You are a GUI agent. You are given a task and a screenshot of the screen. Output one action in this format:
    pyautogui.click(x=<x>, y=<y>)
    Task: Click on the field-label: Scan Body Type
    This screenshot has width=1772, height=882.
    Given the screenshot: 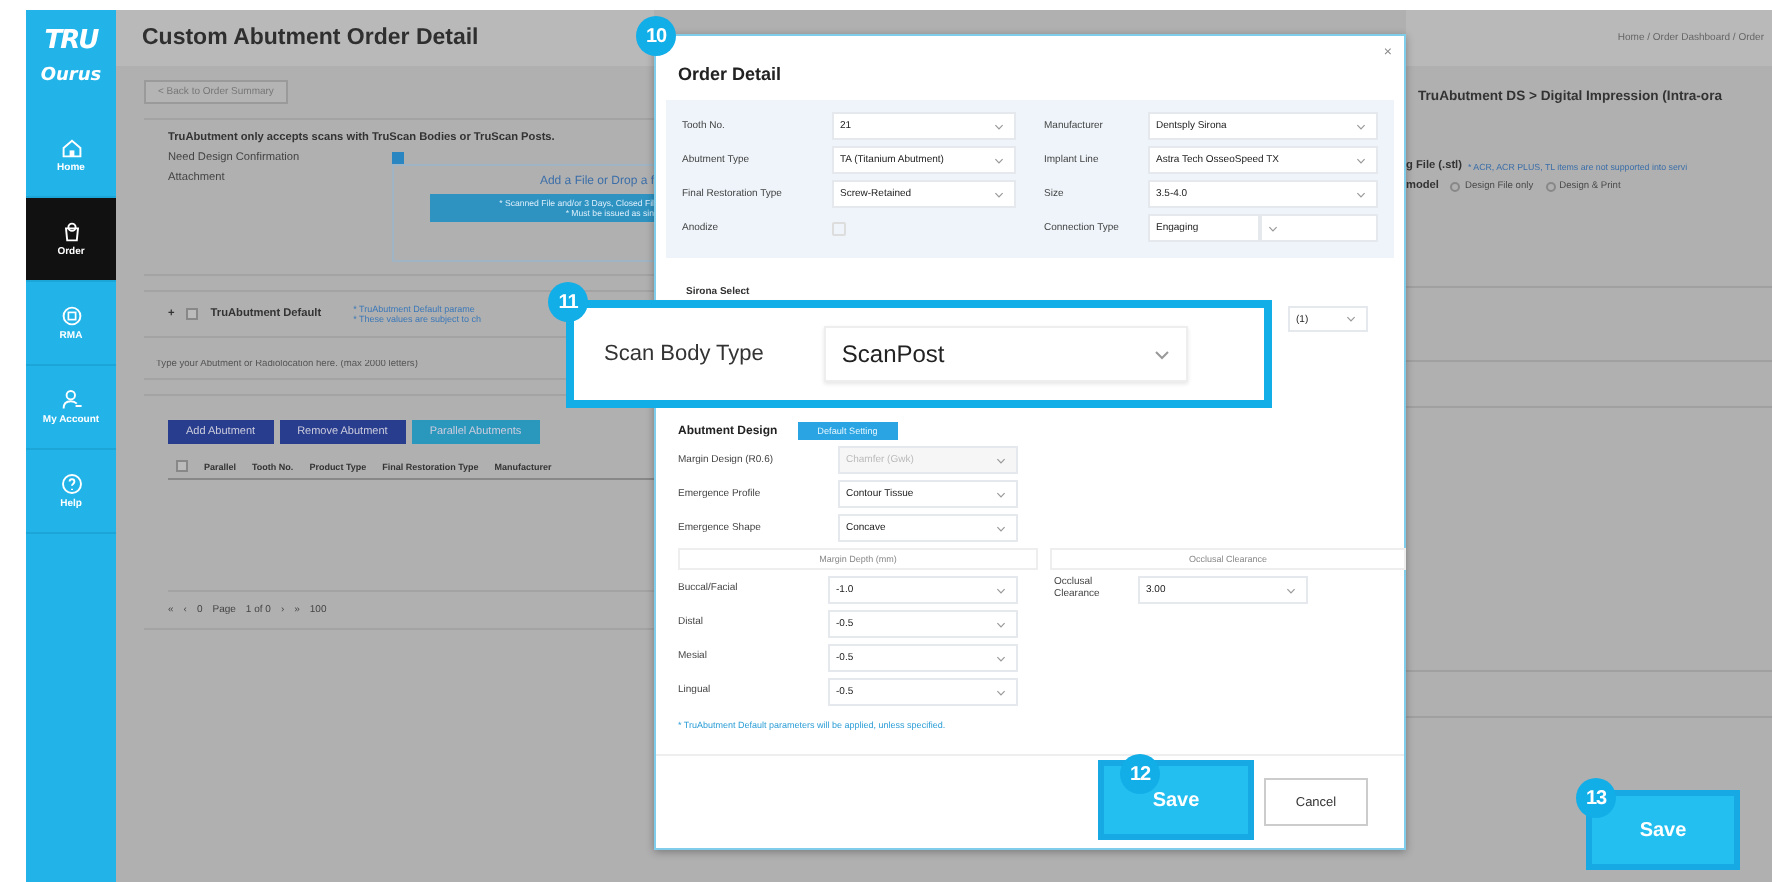 What is the action you would take?
    pyautogui.click(x=684, y=354)
    